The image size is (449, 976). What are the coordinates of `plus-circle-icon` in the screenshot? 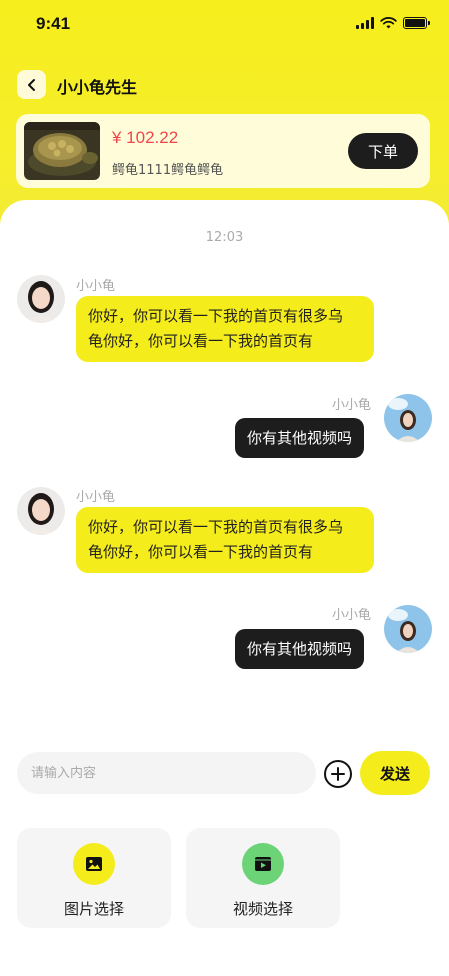 It's located at (338, 774).